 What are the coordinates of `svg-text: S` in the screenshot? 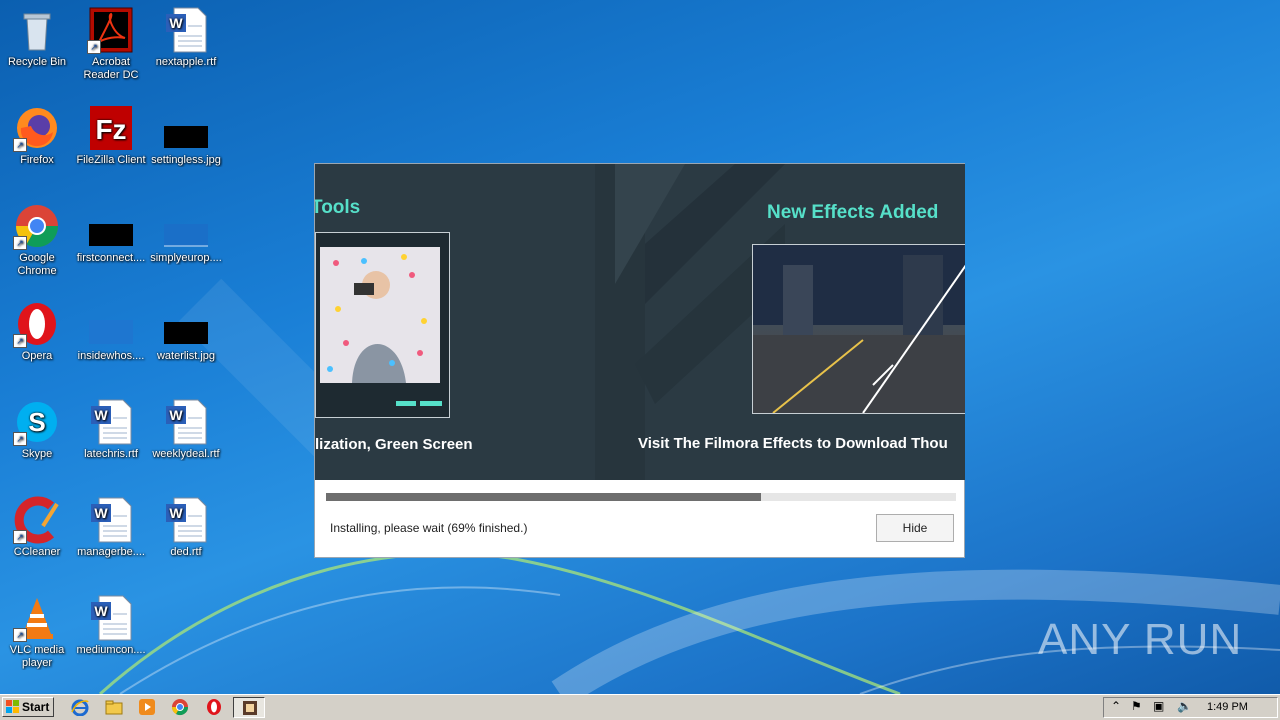 It's located at (36, 422).